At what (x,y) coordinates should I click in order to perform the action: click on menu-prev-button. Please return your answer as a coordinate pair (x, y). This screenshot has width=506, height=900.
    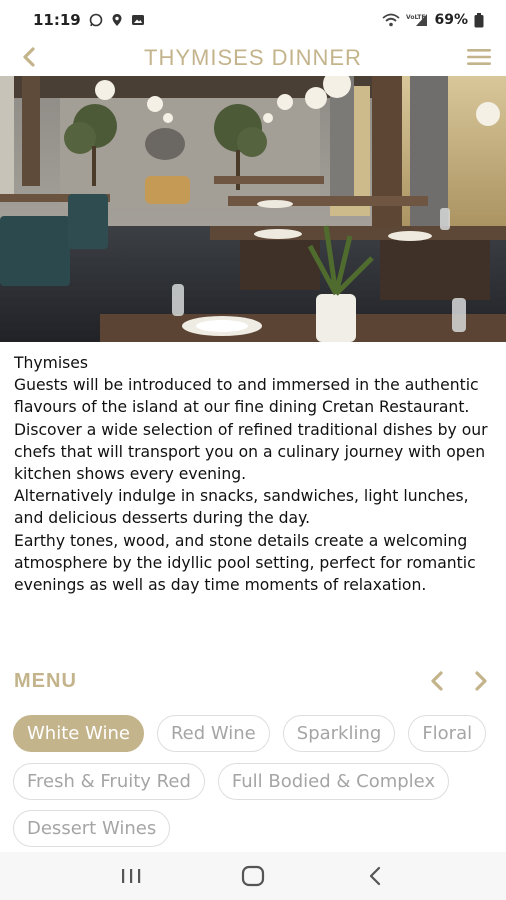
    Looking at the image, I should click on (437, 681).